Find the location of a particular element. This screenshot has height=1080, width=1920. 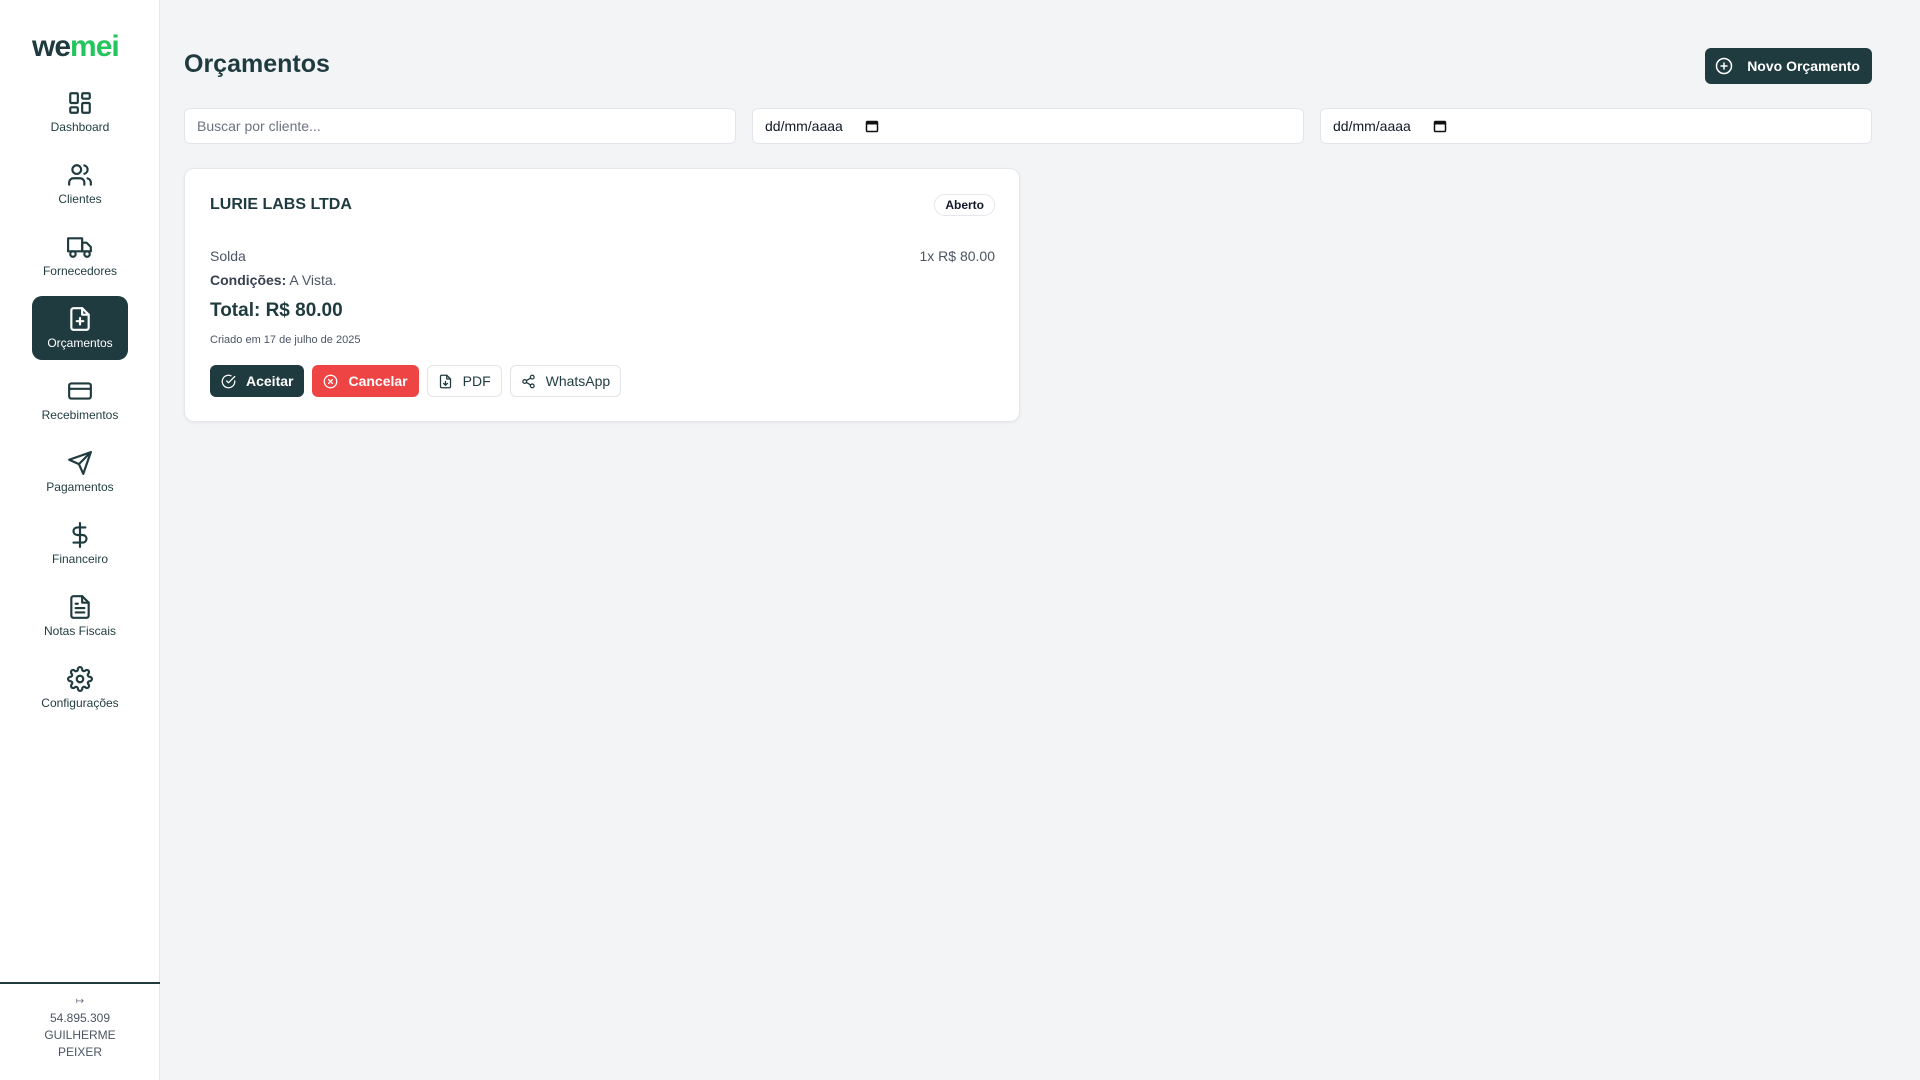

x-circle-icon is located at coordinates (331, 381).